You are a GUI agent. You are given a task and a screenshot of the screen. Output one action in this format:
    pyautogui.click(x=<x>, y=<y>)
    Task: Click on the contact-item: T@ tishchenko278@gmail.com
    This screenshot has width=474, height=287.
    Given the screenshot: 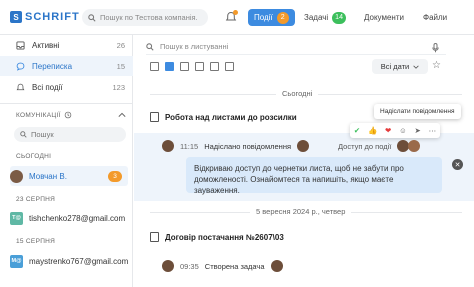 What is the action you would take?
    pyautogui.click(x=69, y=218)
    